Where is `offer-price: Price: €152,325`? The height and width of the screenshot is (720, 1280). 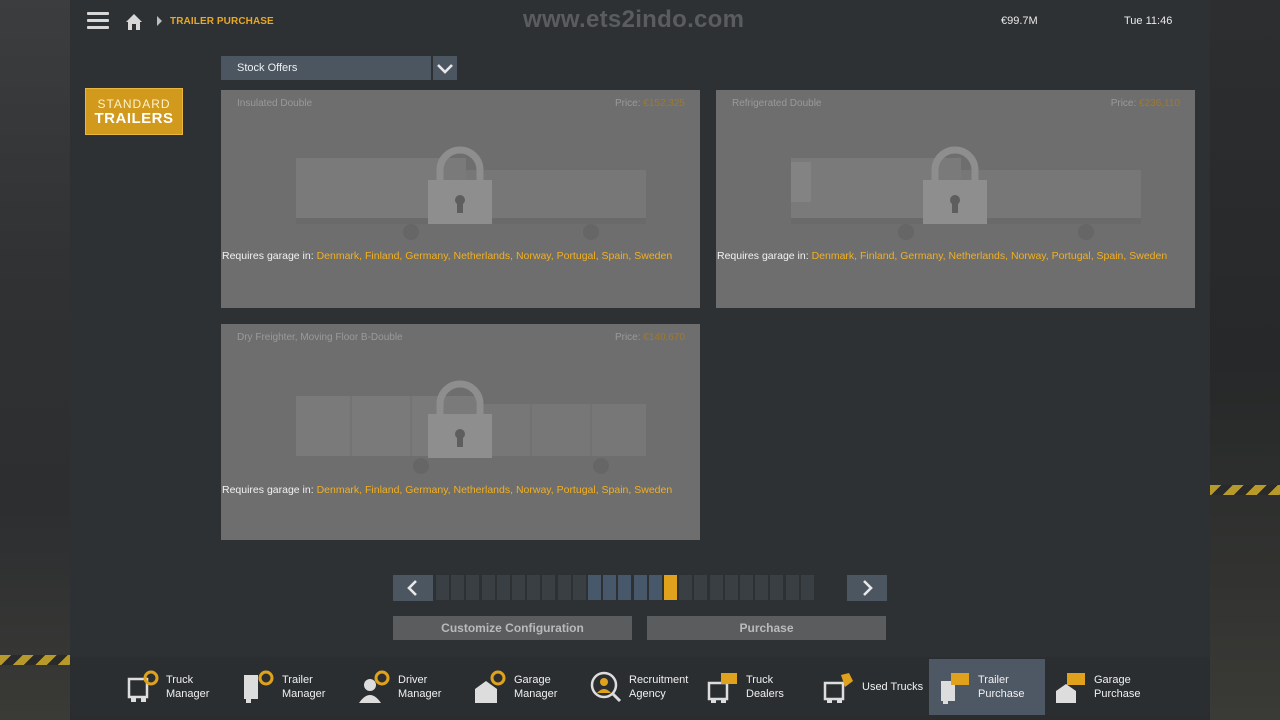 offer-price: Price: €152,325 is located at coordinates (649, 103).